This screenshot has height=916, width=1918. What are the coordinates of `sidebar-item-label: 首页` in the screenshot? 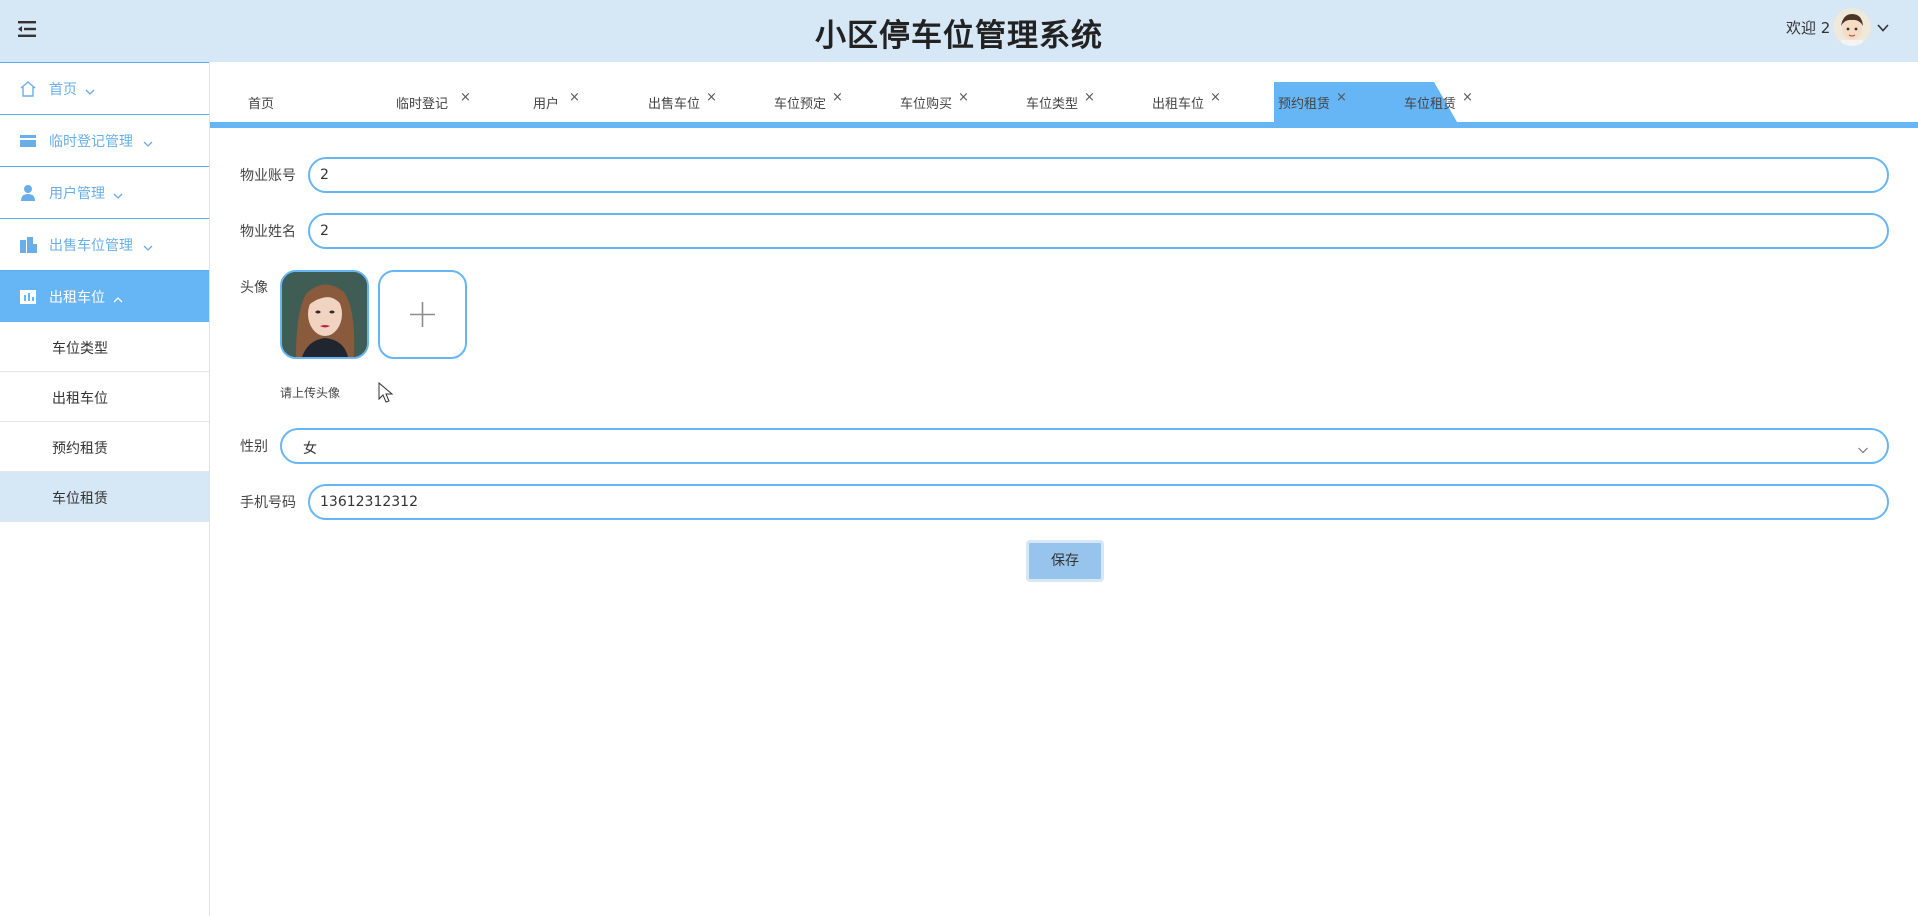 It's located at (63, 90).